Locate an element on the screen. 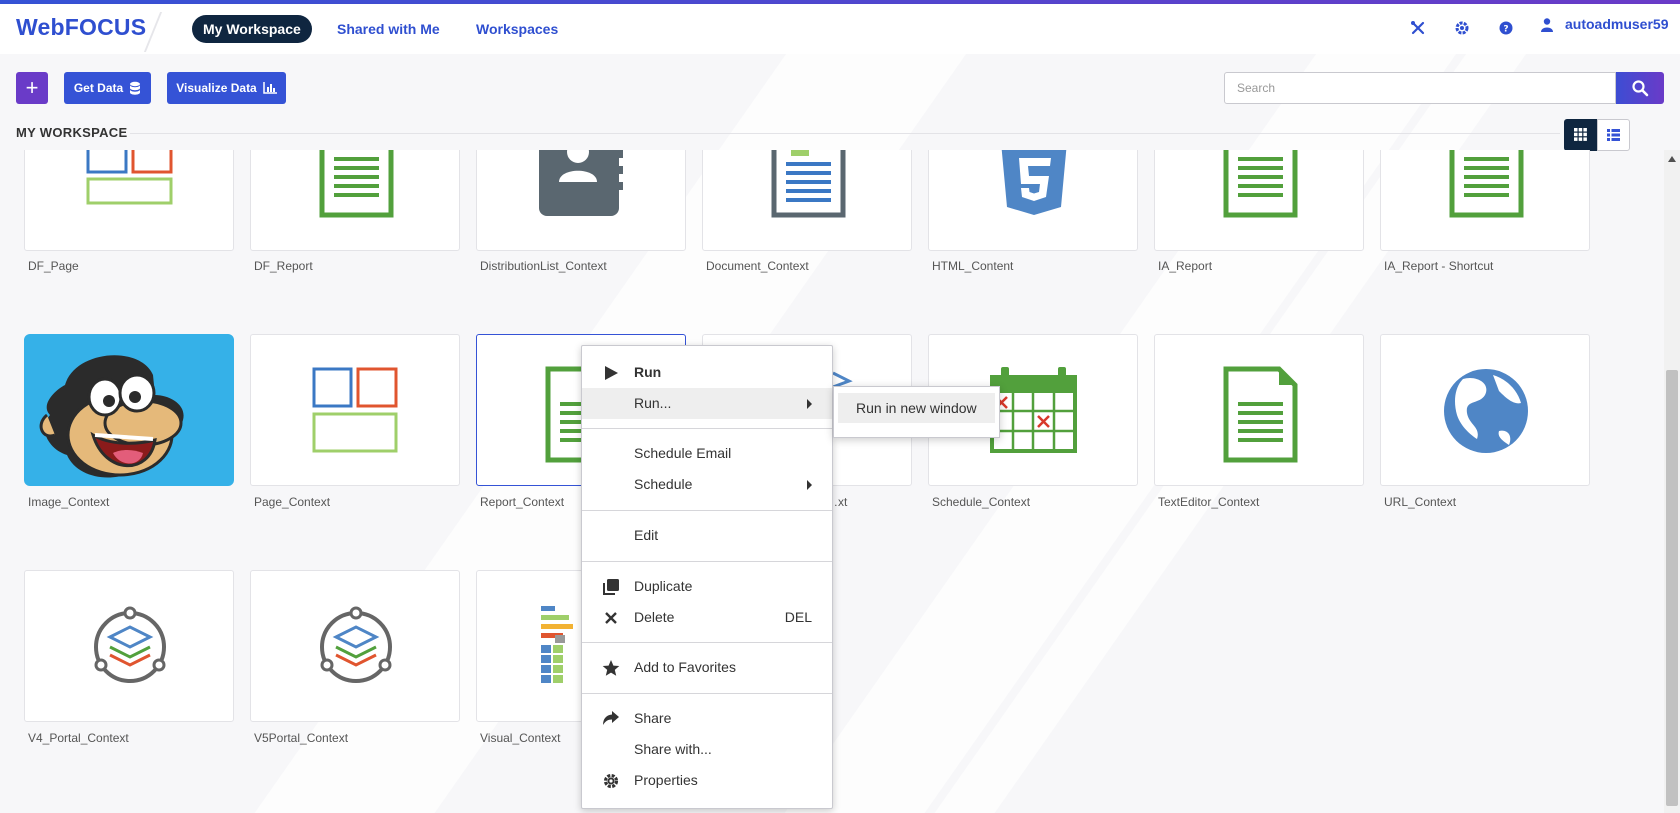 The width and height of the screenshot is (1680, 813). grid-item-label: Report_Context is located at coordinates (522, 502).